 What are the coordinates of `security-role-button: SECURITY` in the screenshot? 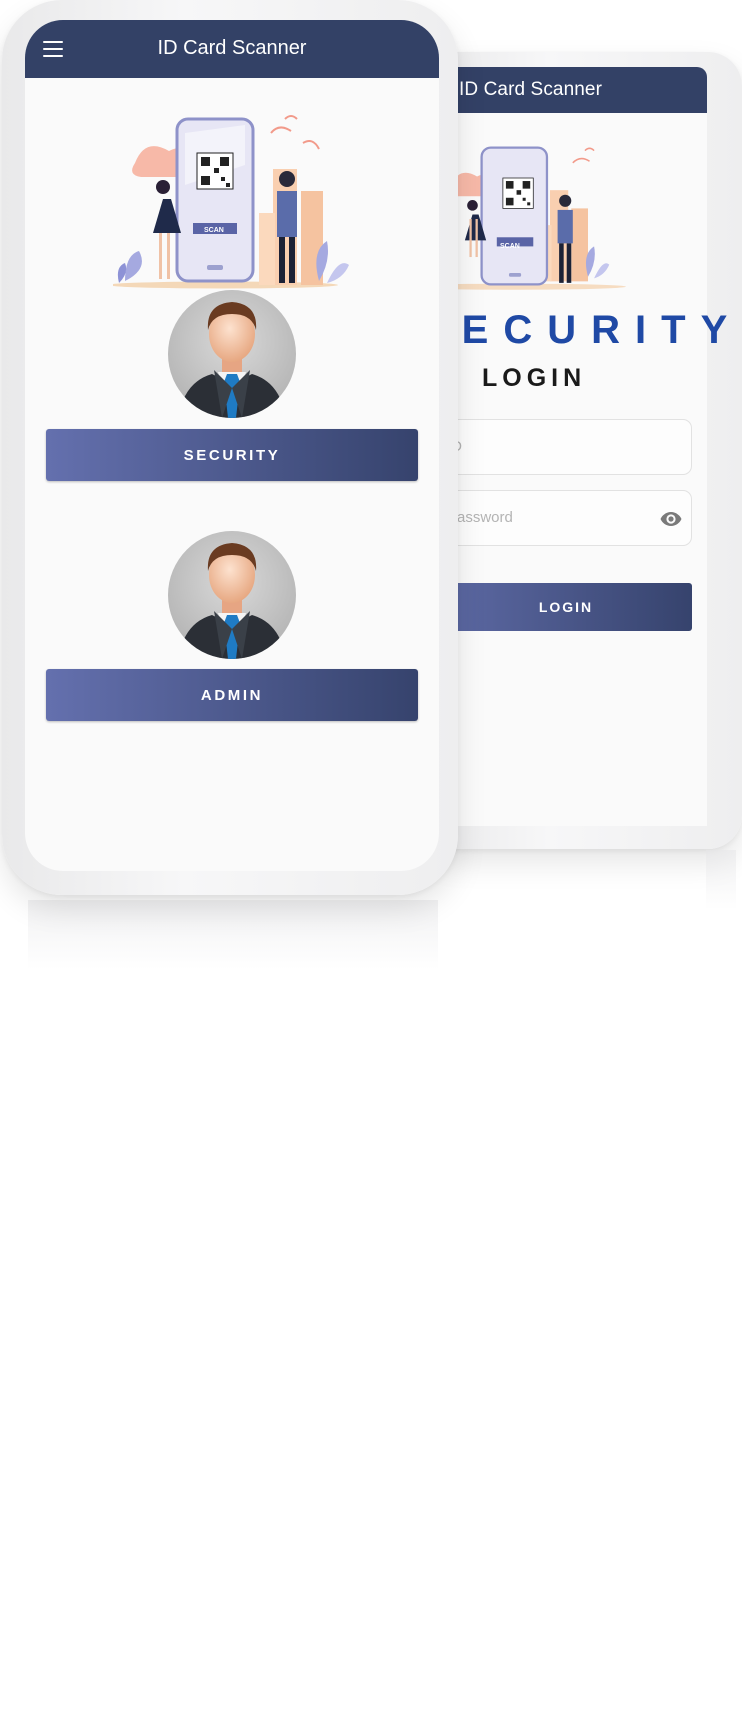 It's located at (232, 455).